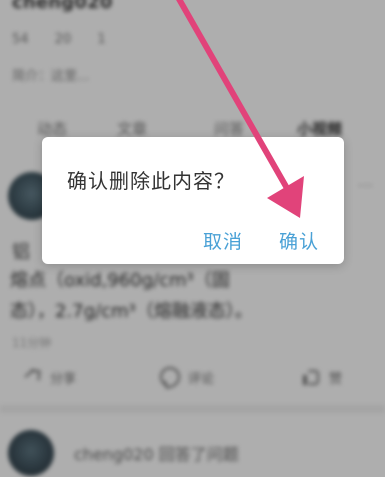 Image resolution: width=385 pixels, height=477 pixels. Describe the element at coordinates (299, 240) in the screenshot. I see `confirm-button: 确认` at that location.